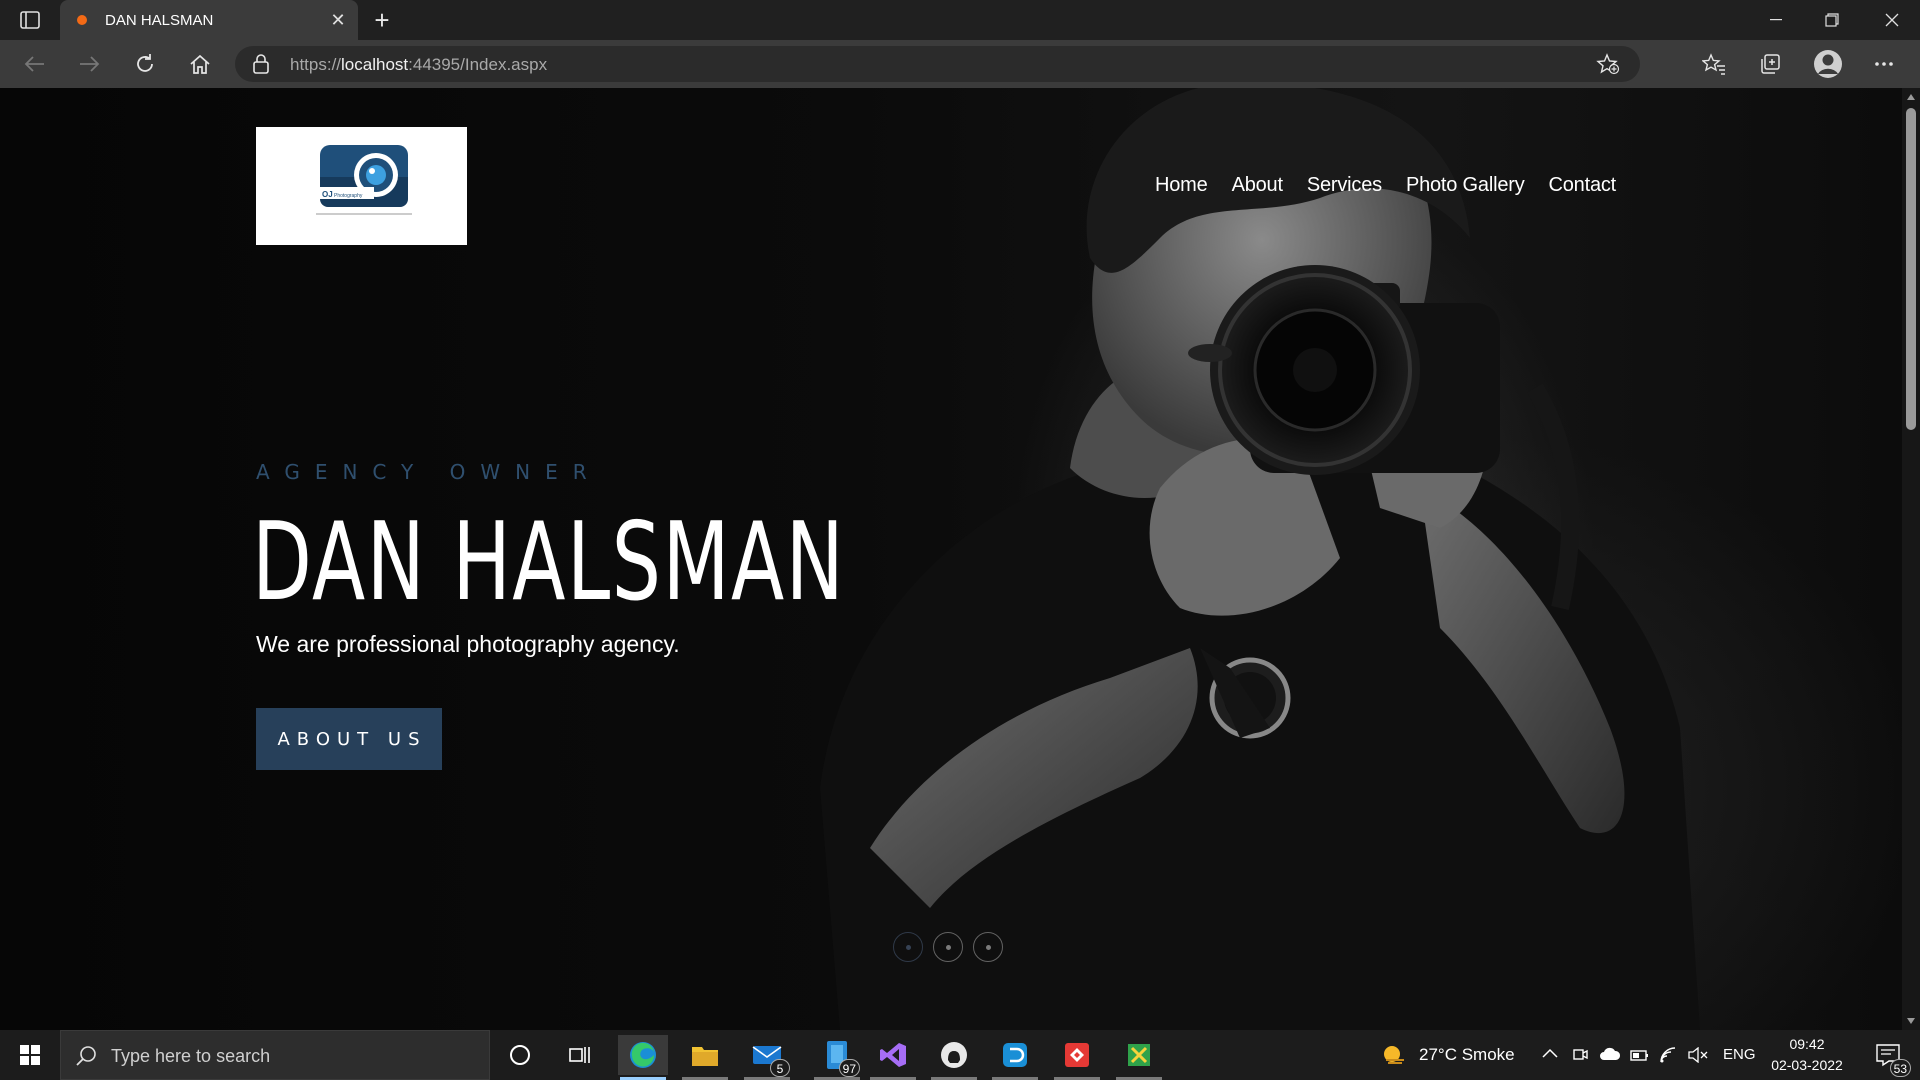 The image size is (1920, 1080). I want to click on slider-dots, so click(948, 947).